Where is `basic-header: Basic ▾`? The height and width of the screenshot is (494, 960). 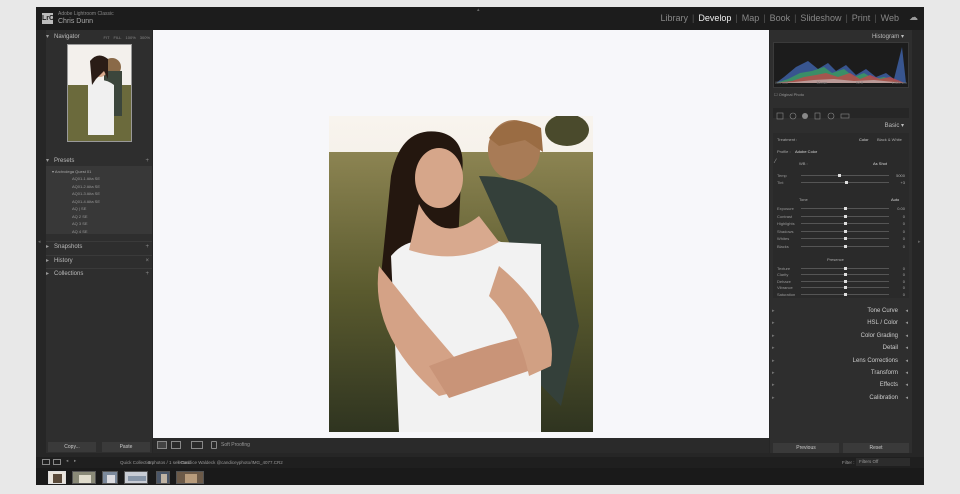 basic-header: Basic ▾ is located at coordinates (841, 126).